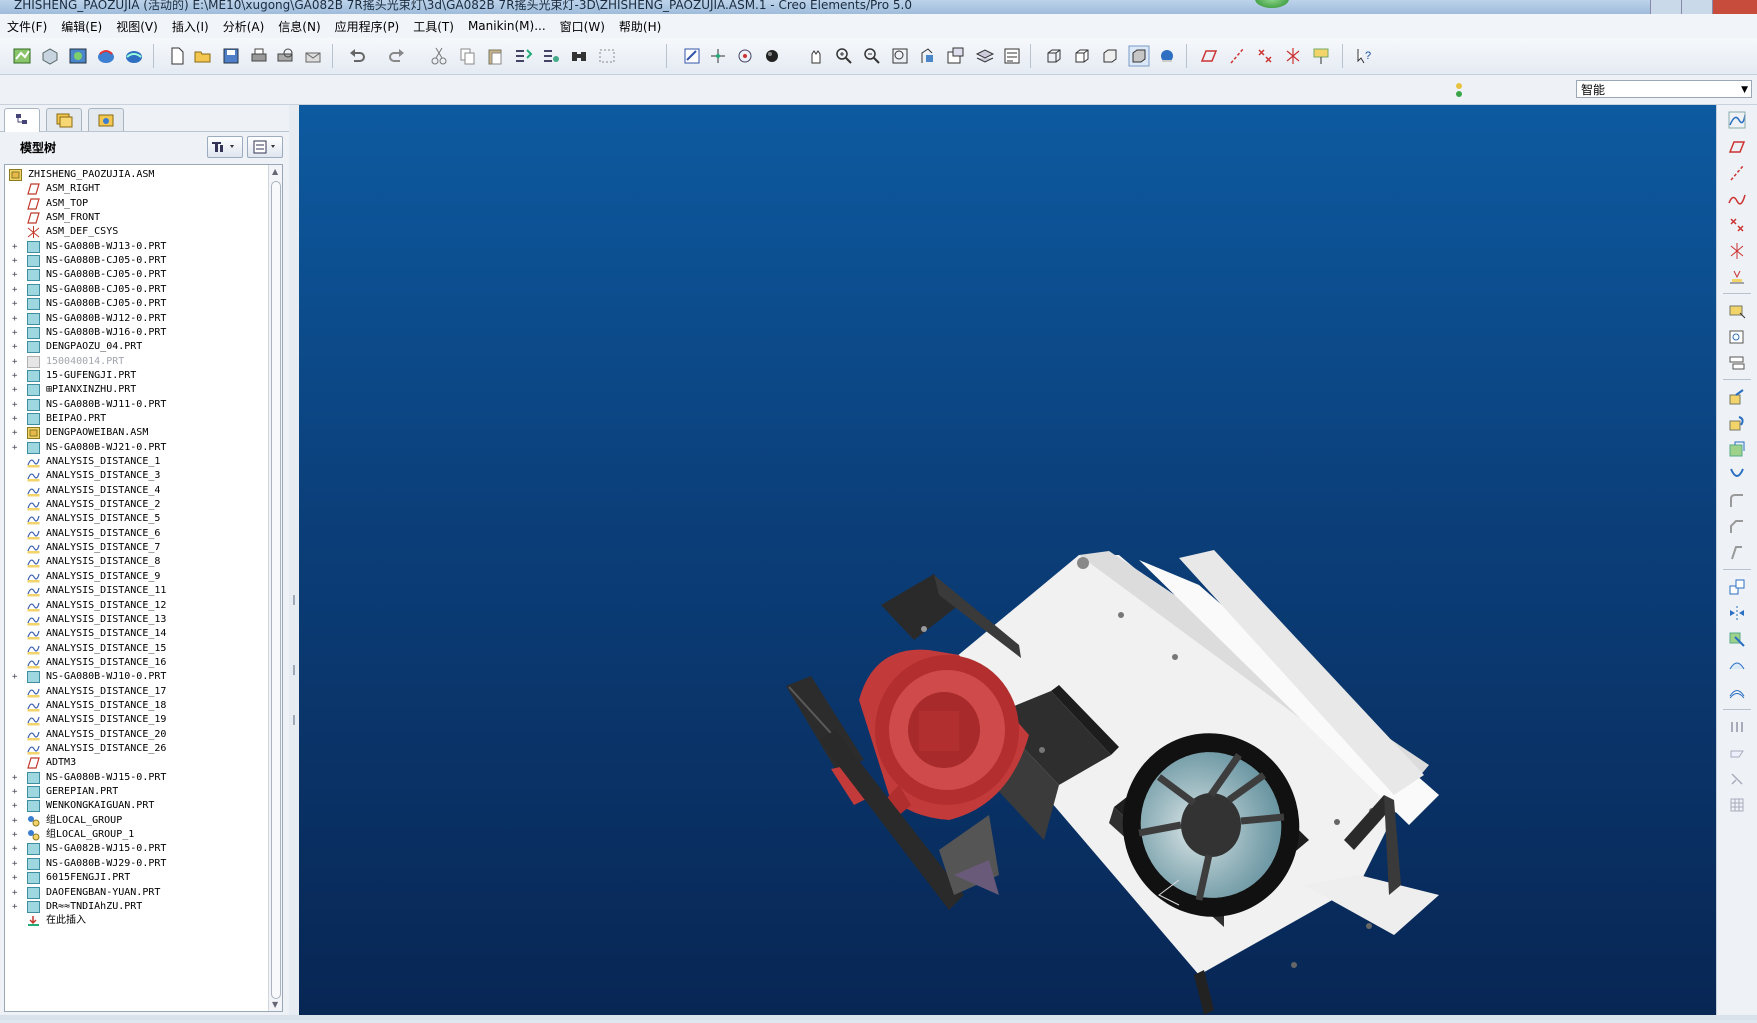 The width and height of the screenshot is (1757, 1023). Describe the element at coordinates (1734, 7) in the screenshot. I see `close-button` at that location.